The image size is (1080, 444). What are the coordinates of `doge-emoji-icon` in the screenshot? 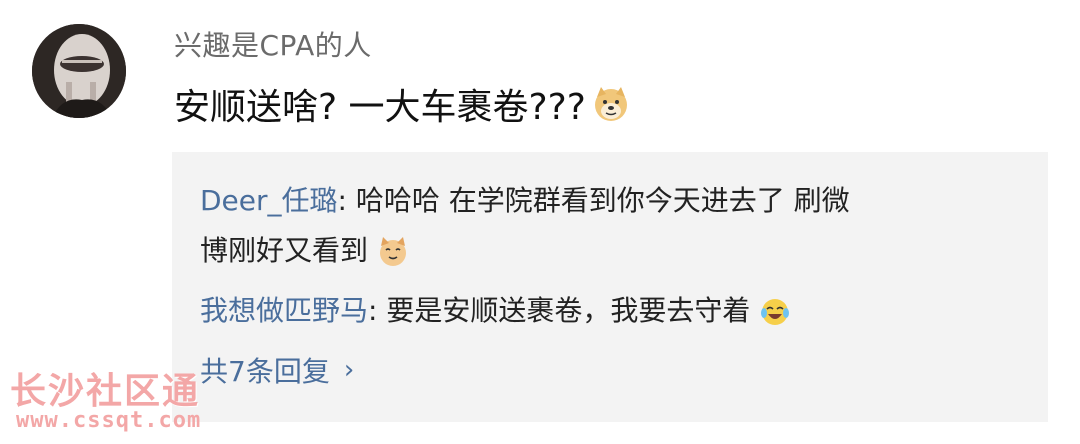 It's located at (611, 104).